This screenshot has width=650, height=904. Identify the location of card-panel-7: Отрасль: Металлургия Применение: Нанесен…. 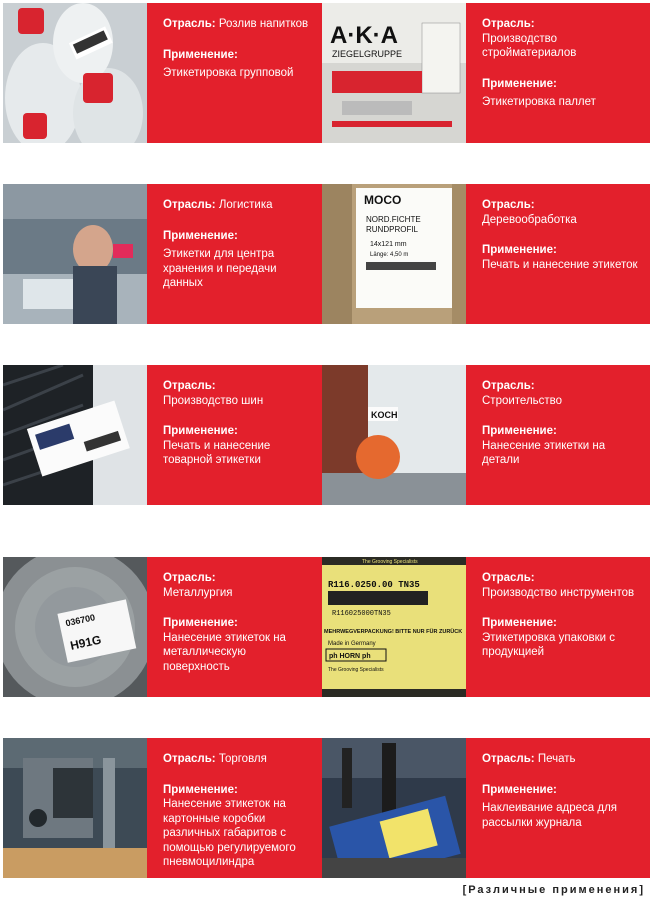
(234, 627).